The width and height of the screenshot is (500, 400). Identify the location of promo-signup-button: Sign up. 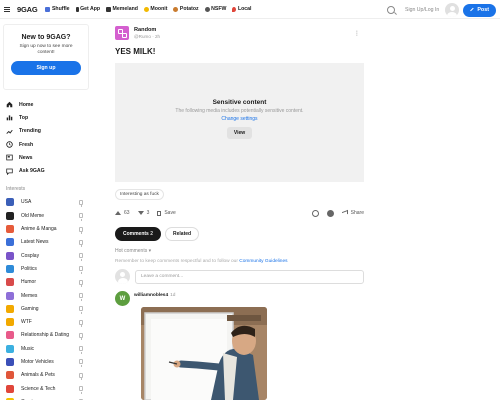
(46, 67).